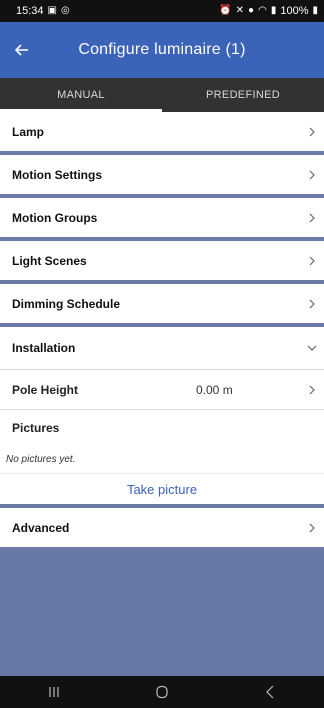  Describe the element at coordinates (52, 10) in the screenshot. I see `gallery-notification-icon: ▣` at that location.